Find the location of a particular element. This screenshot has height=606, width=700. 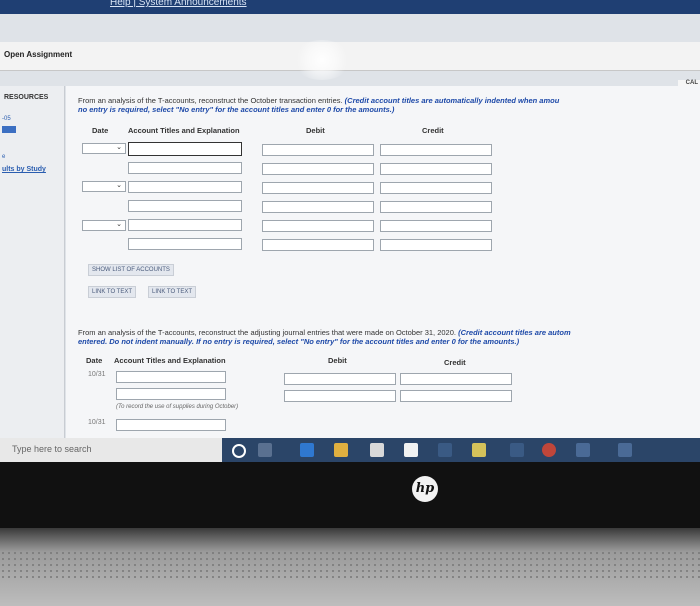

link-to-text-button-2: LINK TO TEXT is located at coordinates (172, 292).